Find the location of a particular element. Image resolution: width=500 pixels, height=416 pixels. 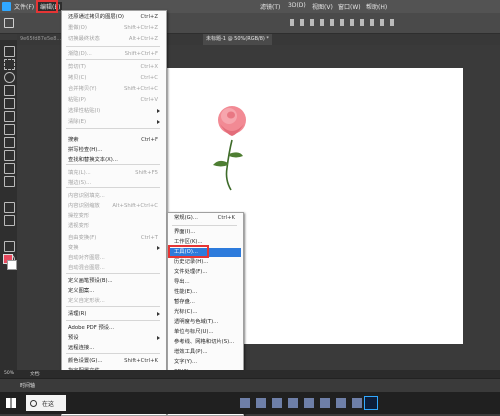

zoom-level: 50% is located at coordinates (9, 373).